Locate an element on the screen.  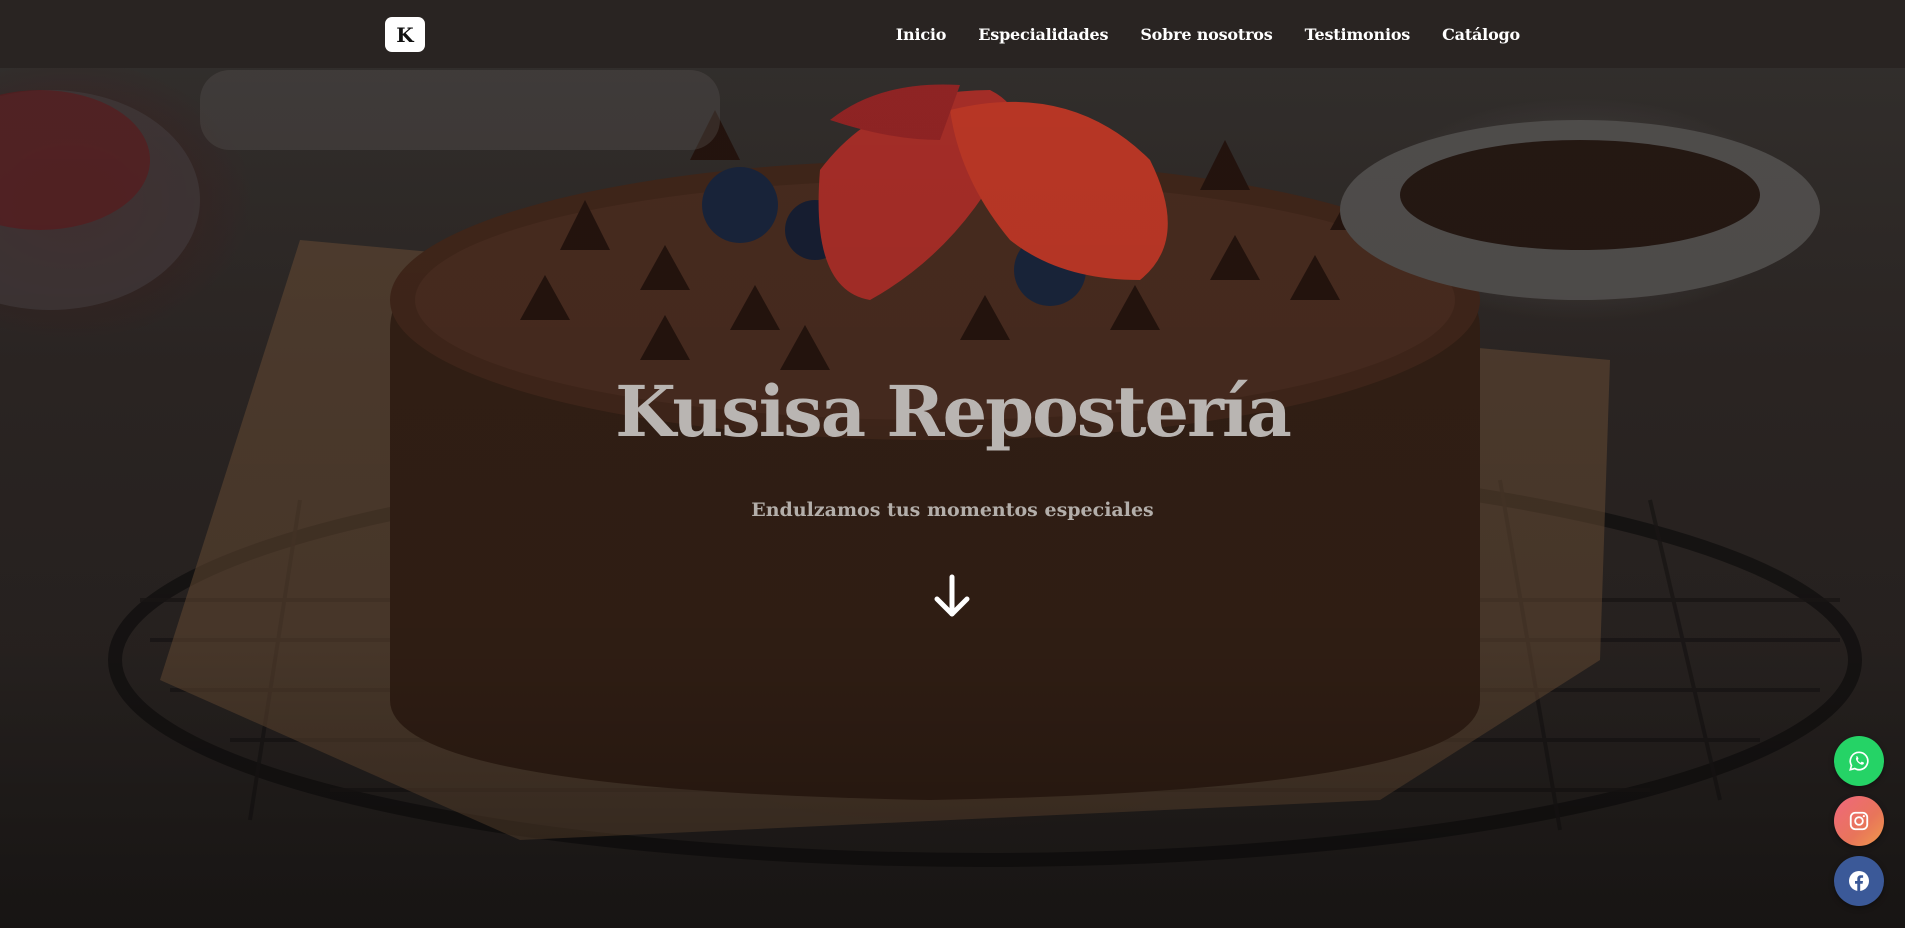
nav-item-catalogo: Catálogo is located at coordinates (1481, 34).